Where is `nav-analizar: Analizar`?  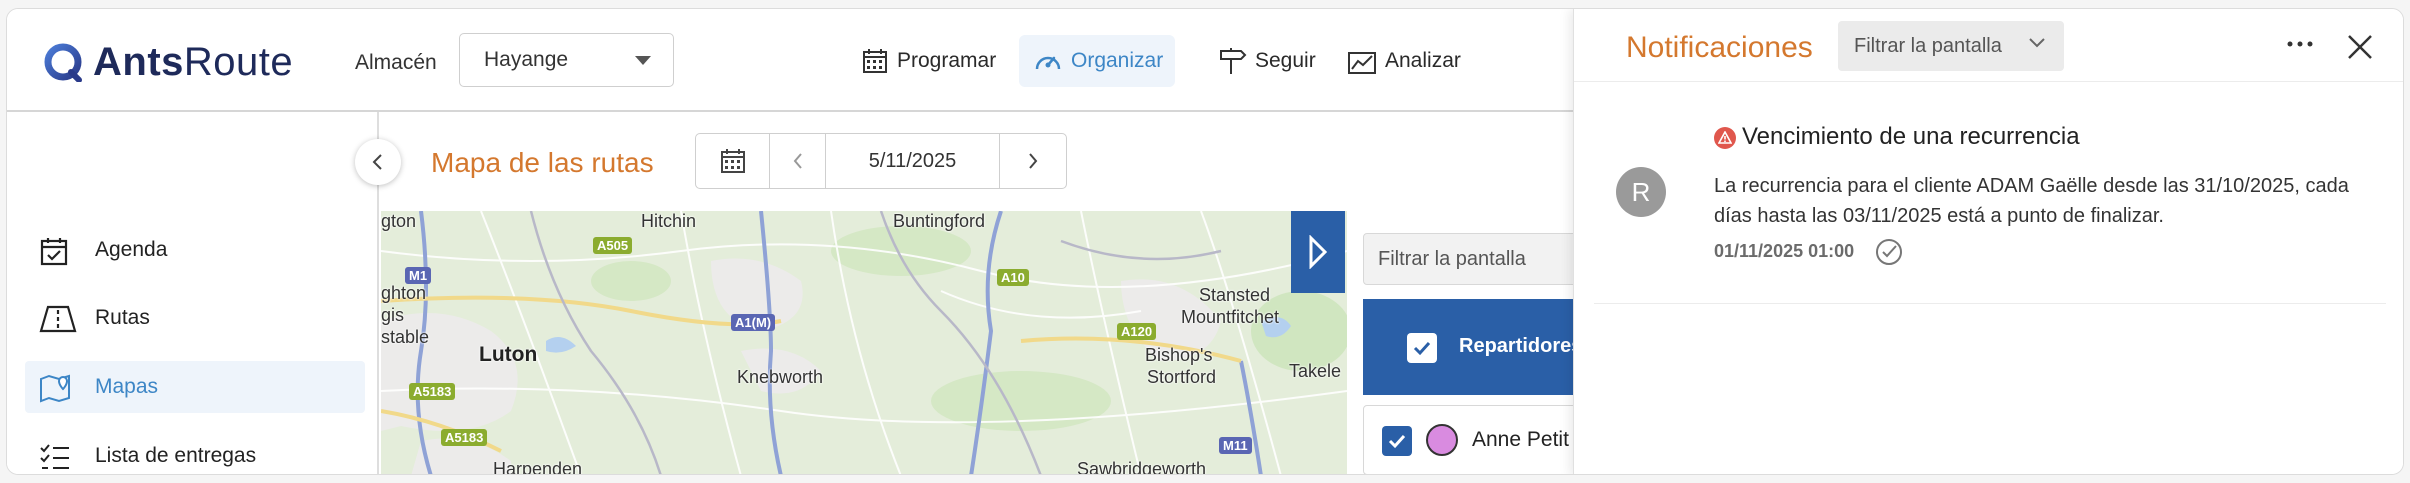 nav-analizar: Analizar is located at coordinates (1403, 61).